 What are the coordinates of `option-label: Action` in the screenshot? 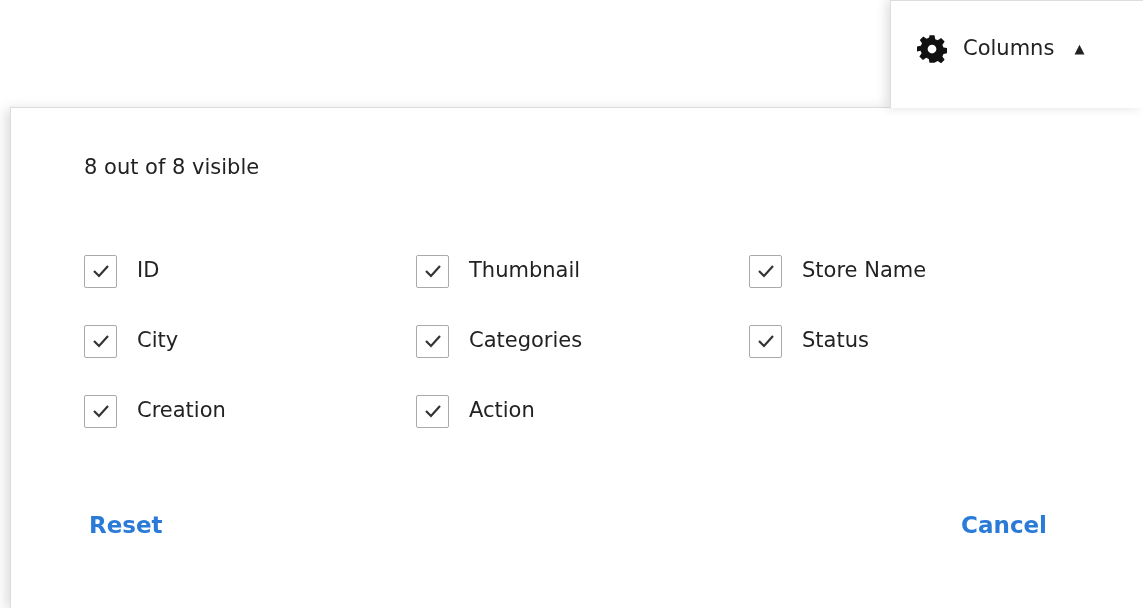 It's located at (502, 411).